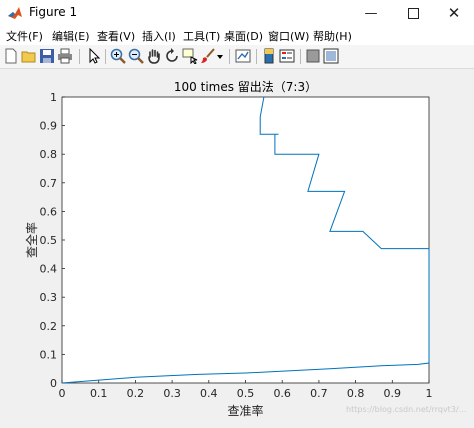  What do you see at coordinates (49, 326) in the screenshot?
I see `y-tick-label: 0.2` at bounding box center [49, 326].